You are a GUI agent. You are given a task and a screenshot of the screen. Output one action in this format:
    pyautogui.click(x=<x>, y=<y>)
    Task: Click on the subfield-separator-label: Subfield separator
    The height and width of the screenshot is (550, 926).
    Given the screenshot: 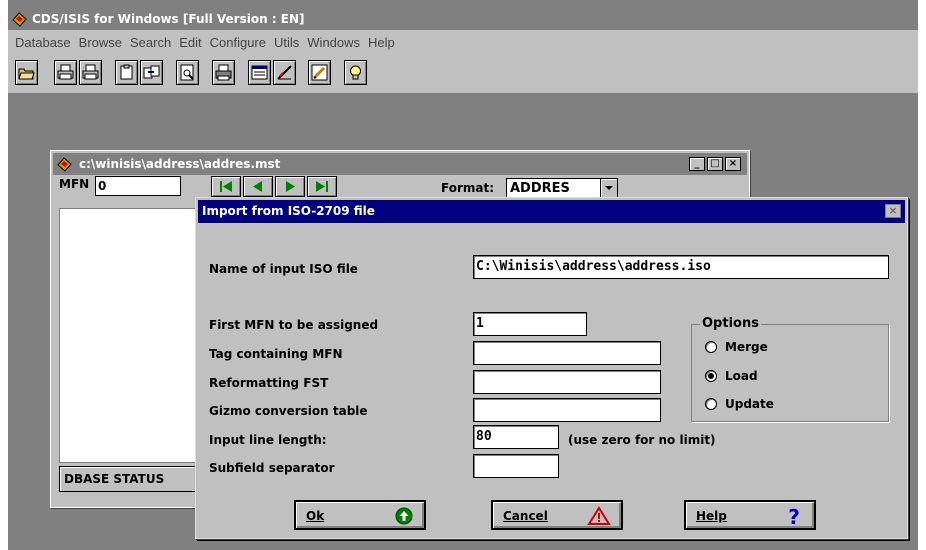 What is the action you would take?
    pyautogui.click(x=272, y=468)
    